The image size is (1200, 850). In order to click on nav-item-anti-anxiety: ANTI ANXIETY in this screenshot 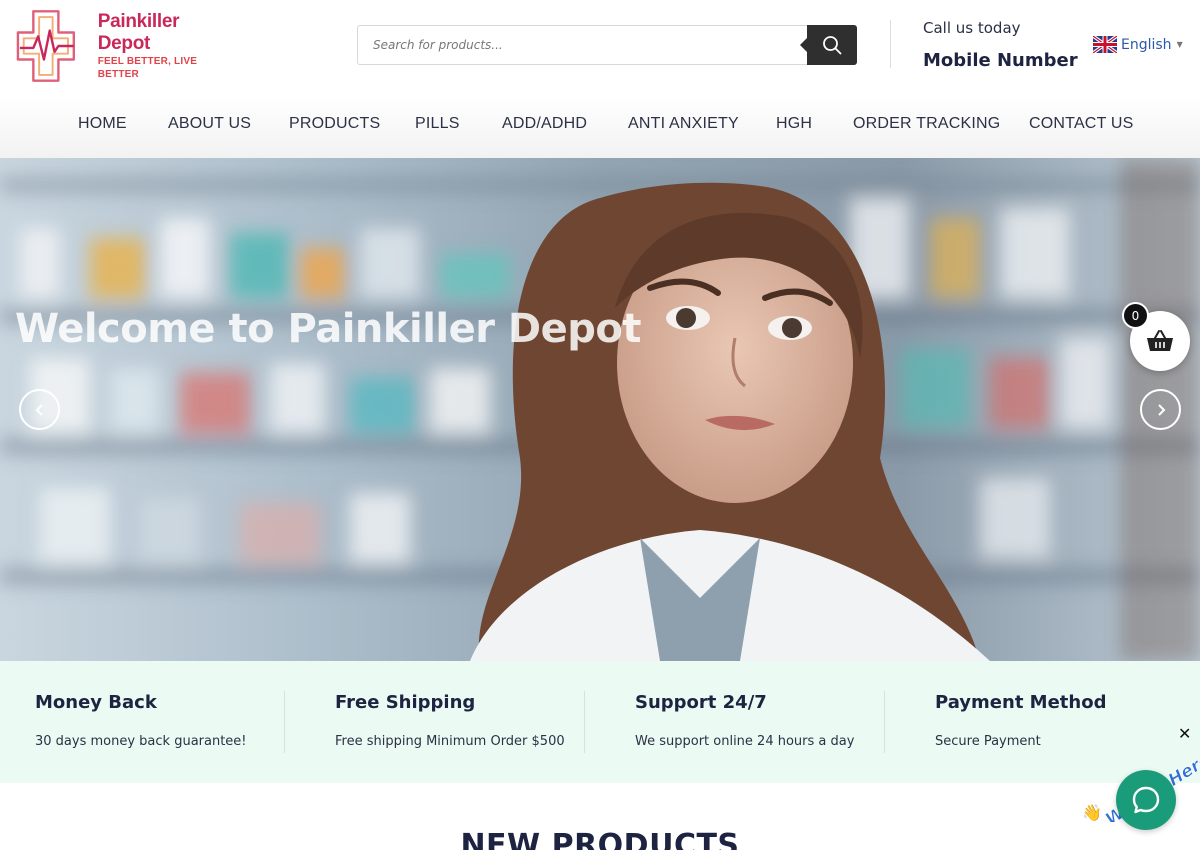, I will do `click(683, 124)`.